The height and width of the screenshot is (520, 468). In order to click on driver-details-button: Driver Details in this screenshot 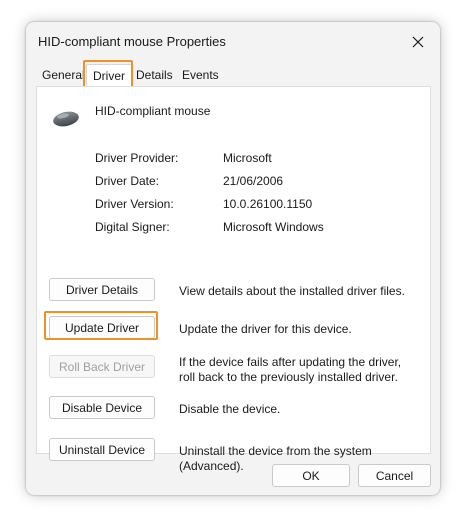, I will do `click(102, 289)`.